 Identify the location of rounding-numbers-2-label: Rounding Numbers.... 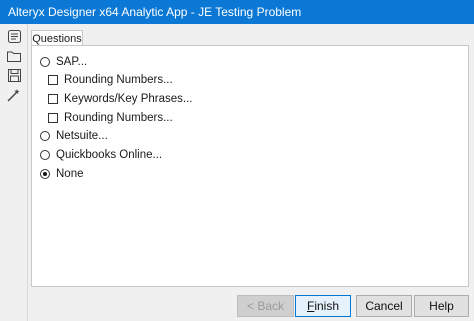
(118, 118).